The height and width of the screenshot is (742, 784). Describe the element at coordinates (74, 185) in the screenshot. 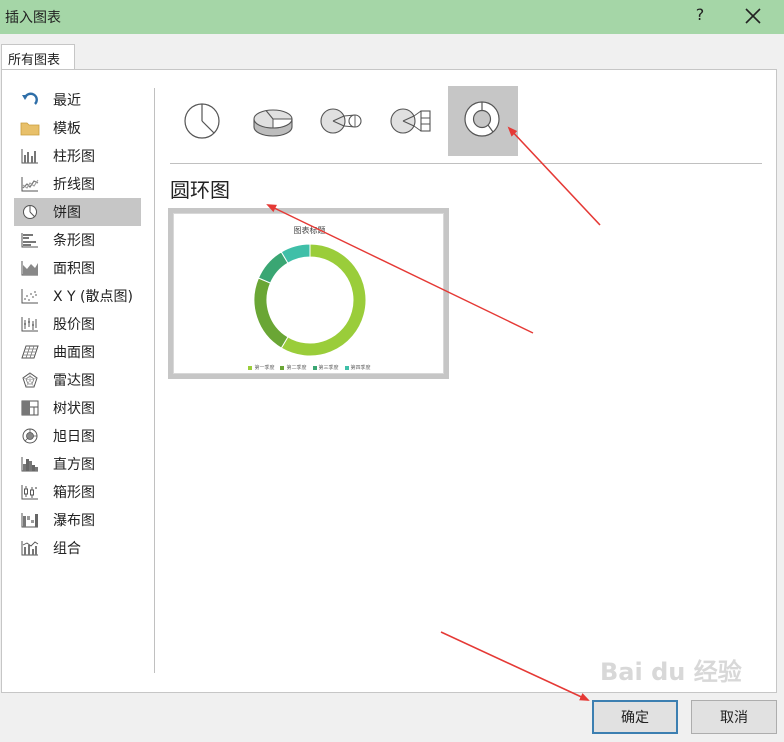

I see `sidebar-item-label: 折线图` at that location.